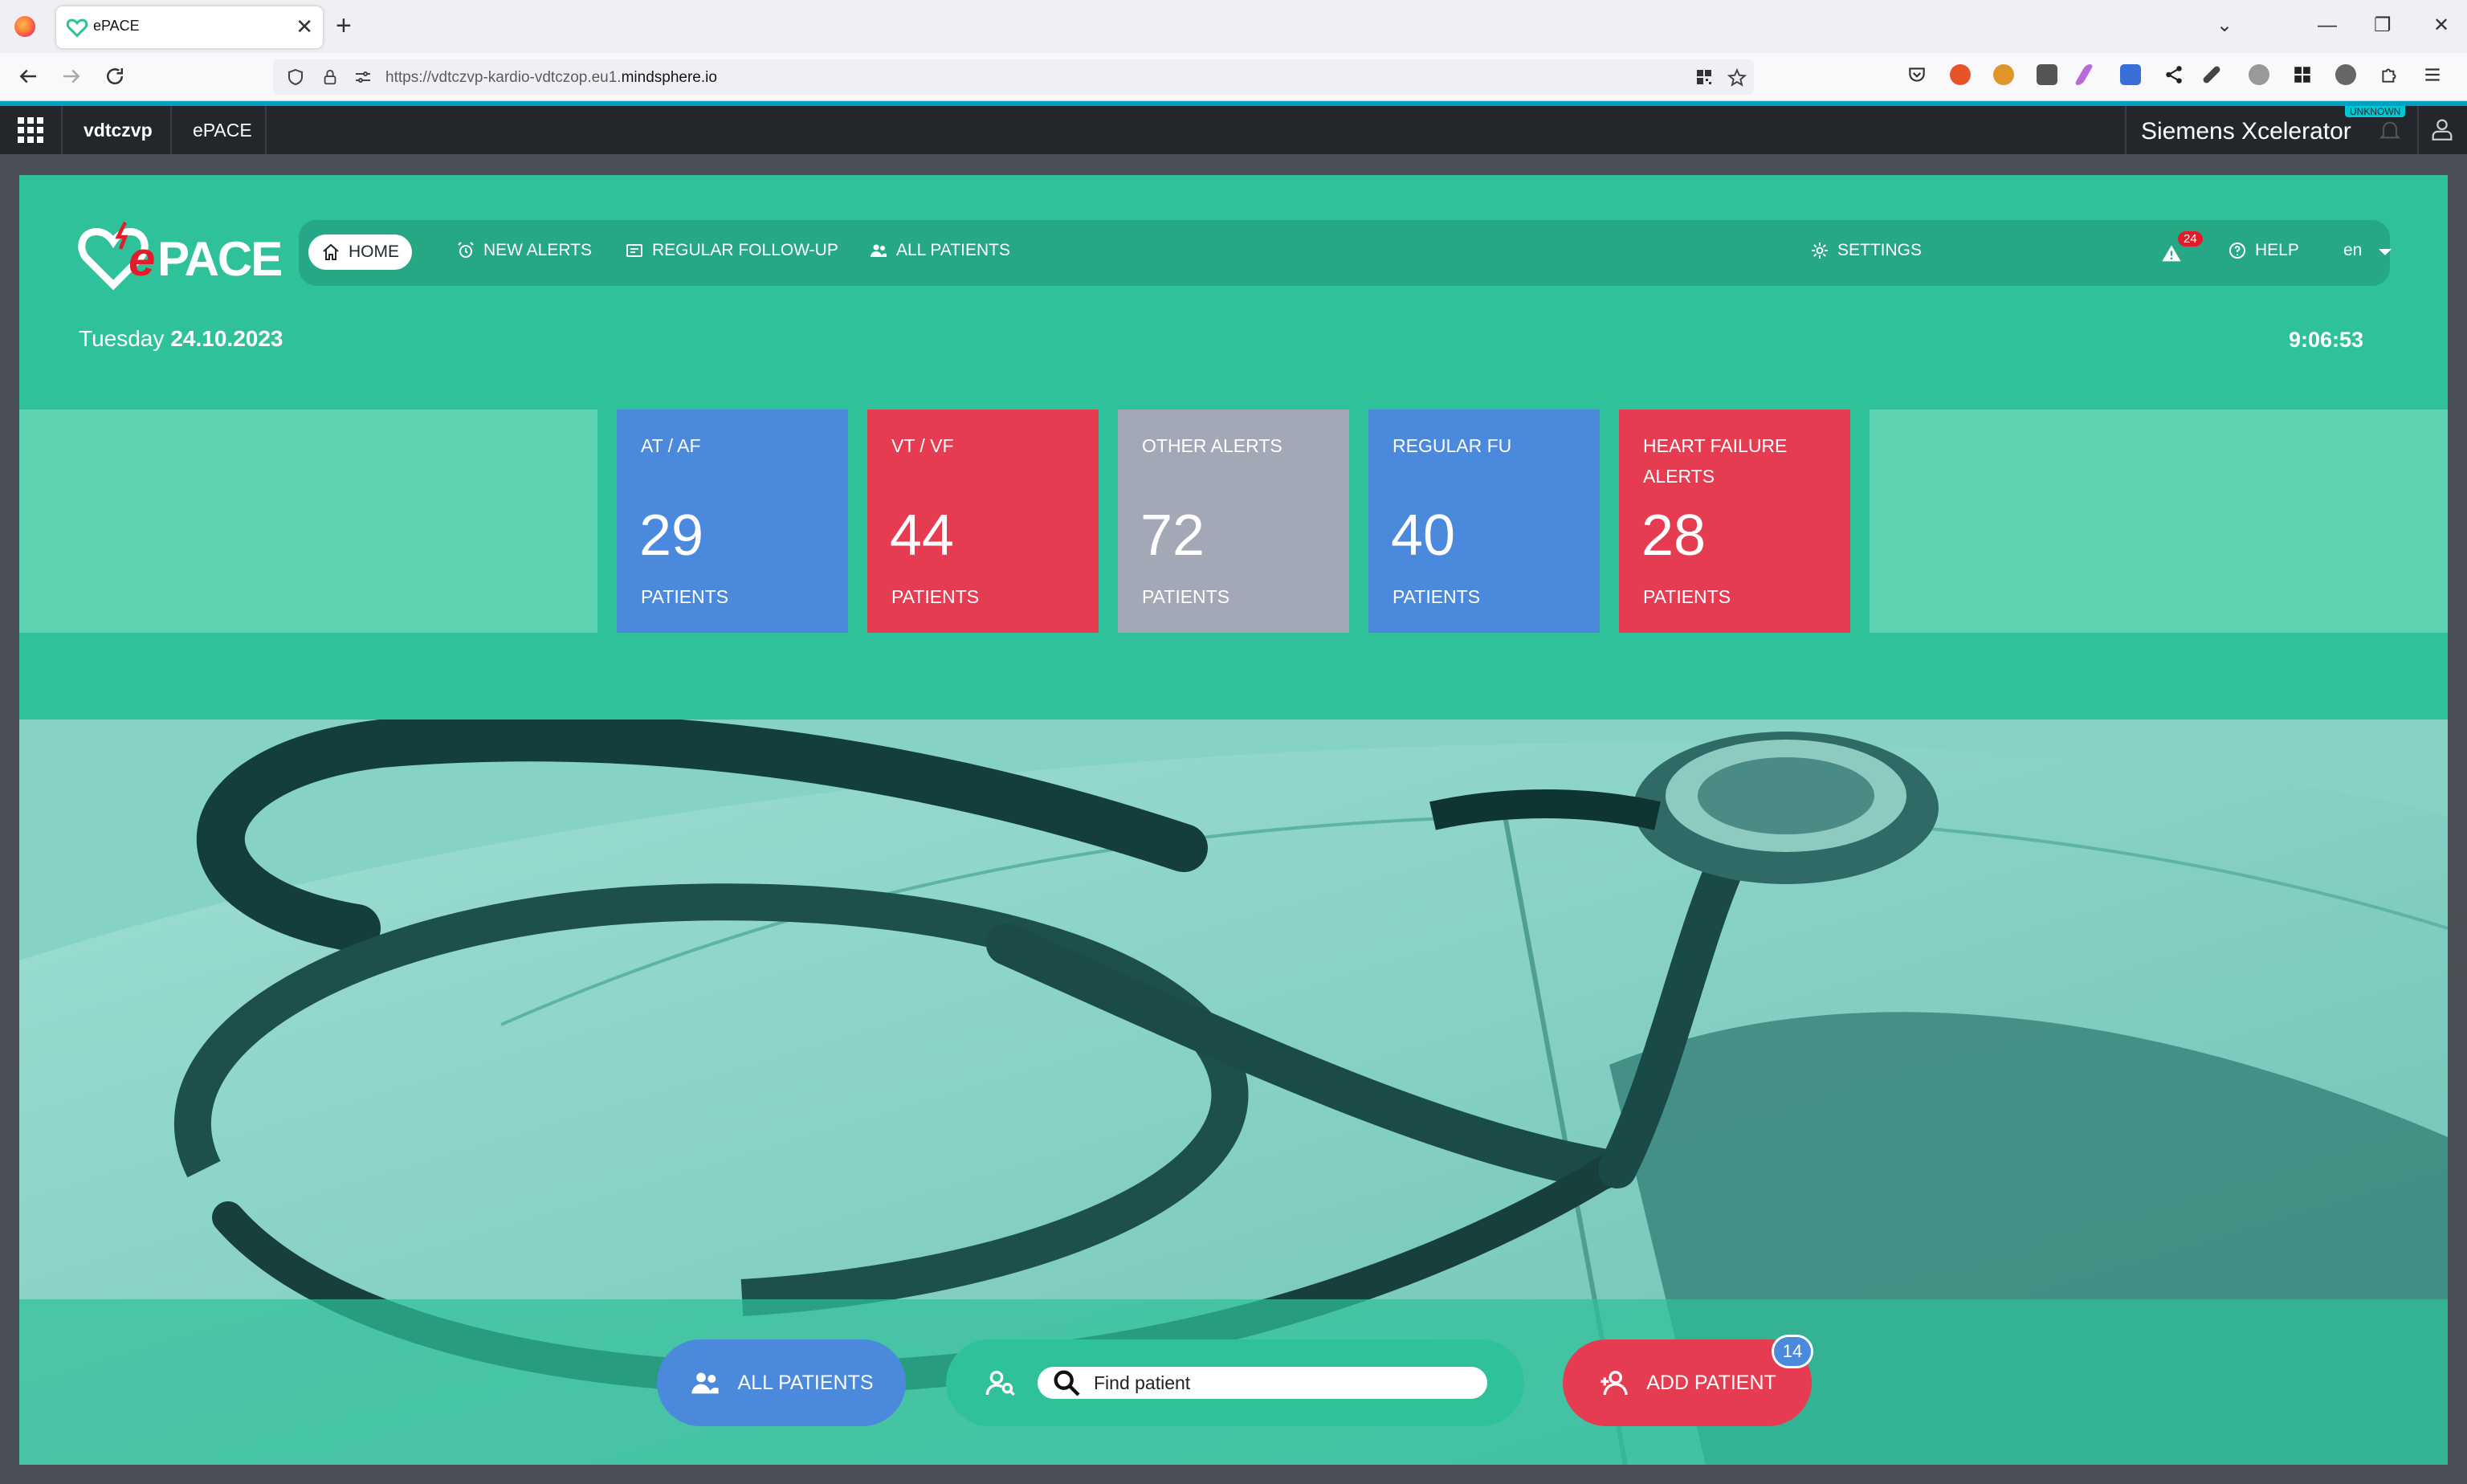 The image size is (2467, 1484). I want to click on weekday: Tuesday, so click(122, 338).